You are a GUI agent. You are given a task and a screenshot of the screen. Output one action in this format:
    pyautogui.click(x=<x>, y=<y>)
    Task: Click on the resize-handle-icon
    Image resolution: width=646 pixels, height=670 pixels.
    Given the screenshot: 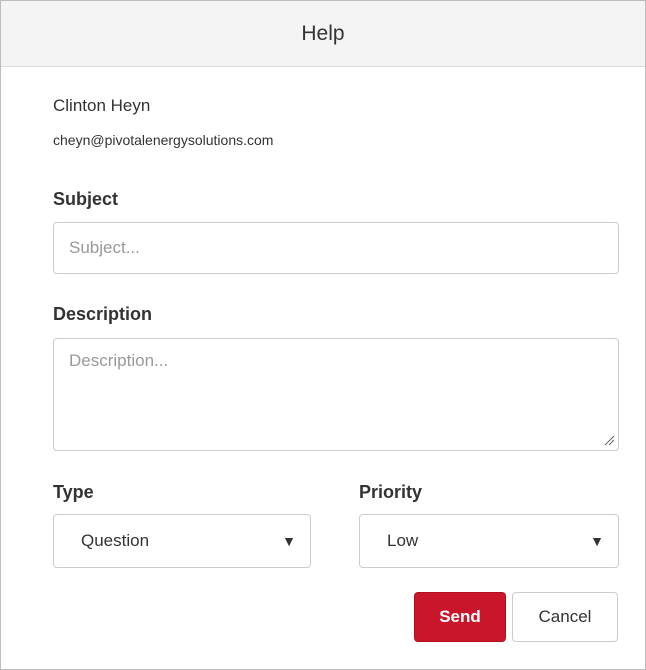 What is the action you would take?
    pyautogui.click(x=609, y=440)
    